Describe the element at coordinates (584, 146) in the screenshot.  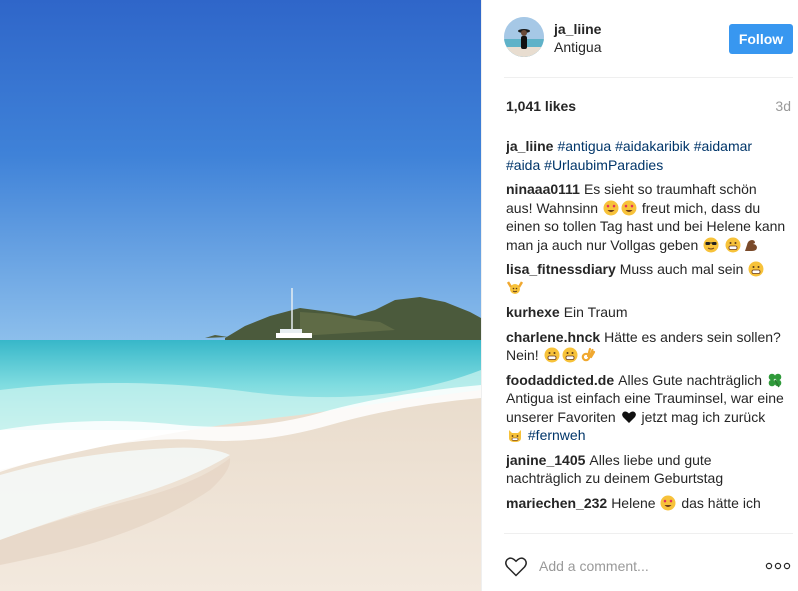
I see `hashtag: #antigua` at that location.